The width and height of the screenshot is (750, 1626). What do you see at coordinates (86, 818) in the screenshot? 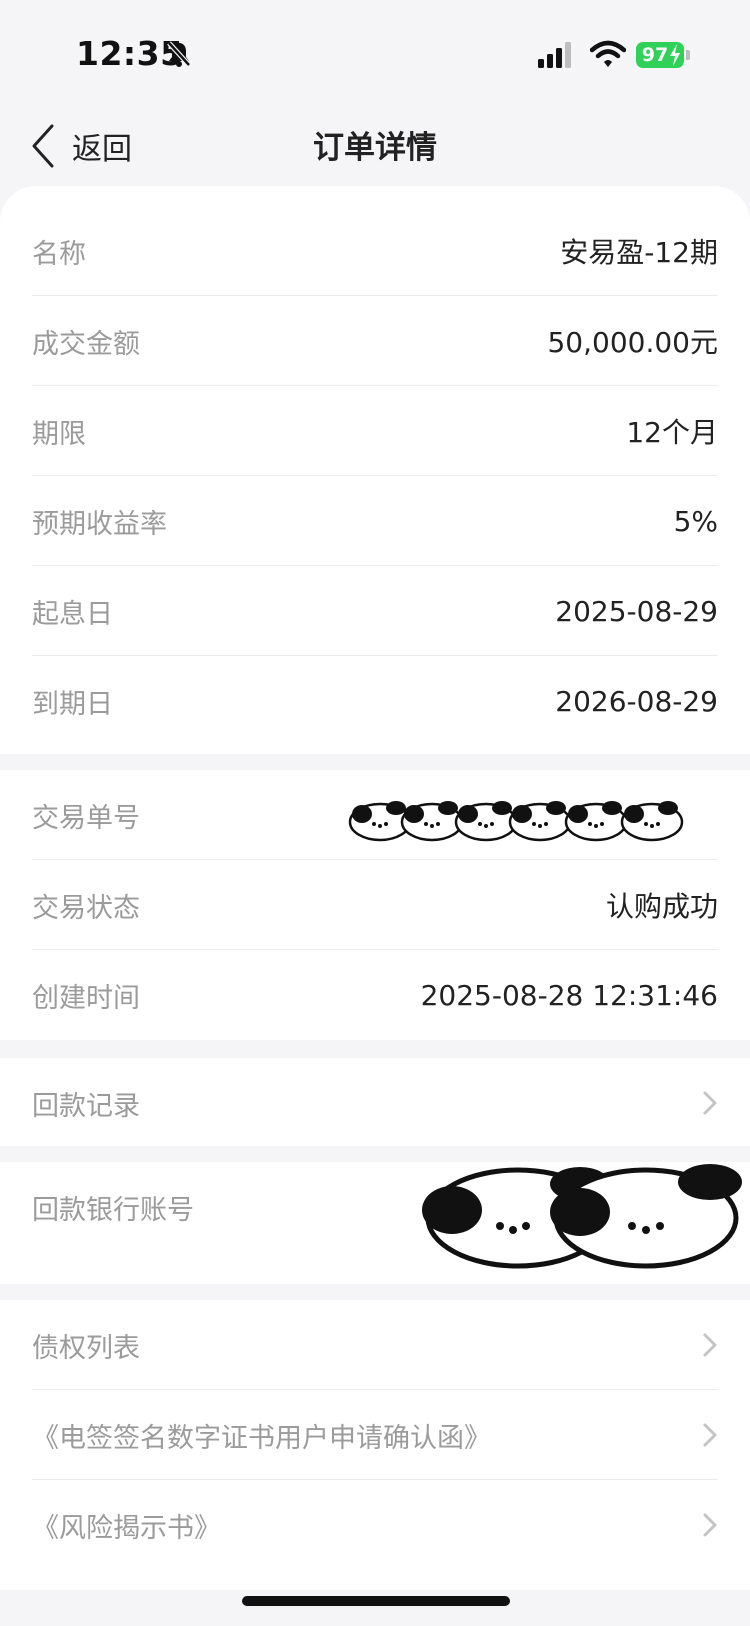
I see `transaction-label: 交易单号` at bounding box center [86, 818].